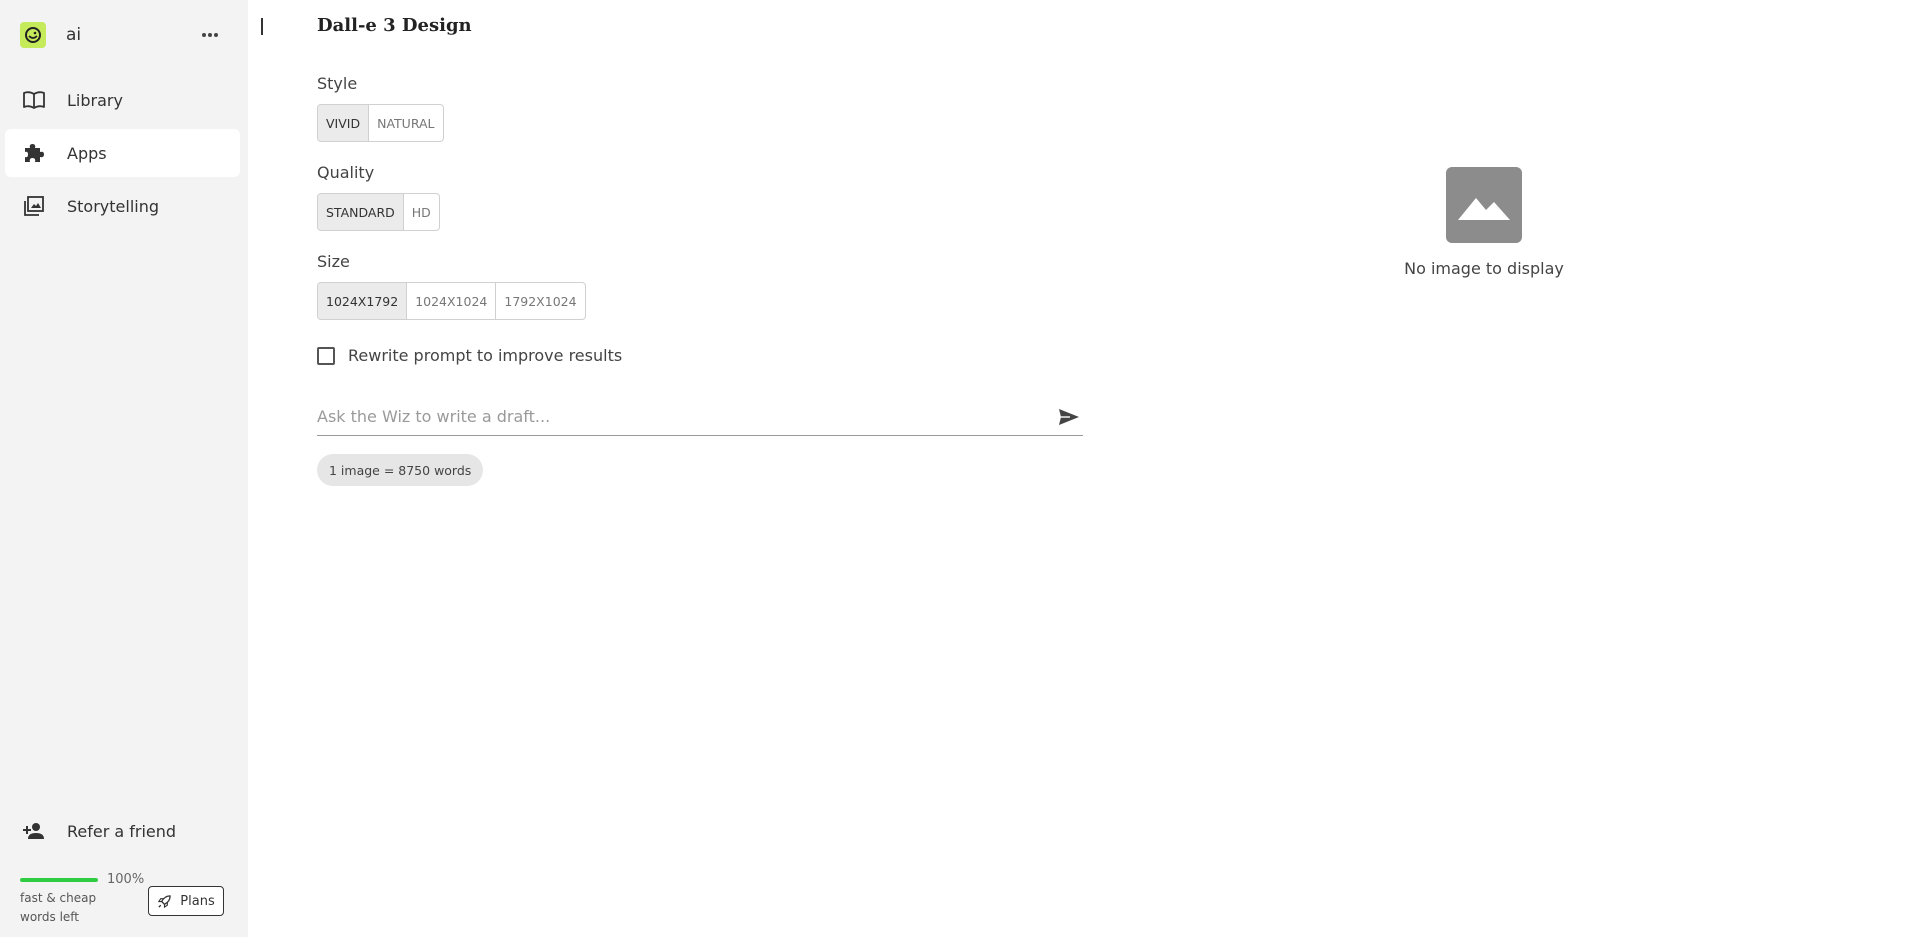  I want to click on quality-option-hd: HD, so click(421, 212).